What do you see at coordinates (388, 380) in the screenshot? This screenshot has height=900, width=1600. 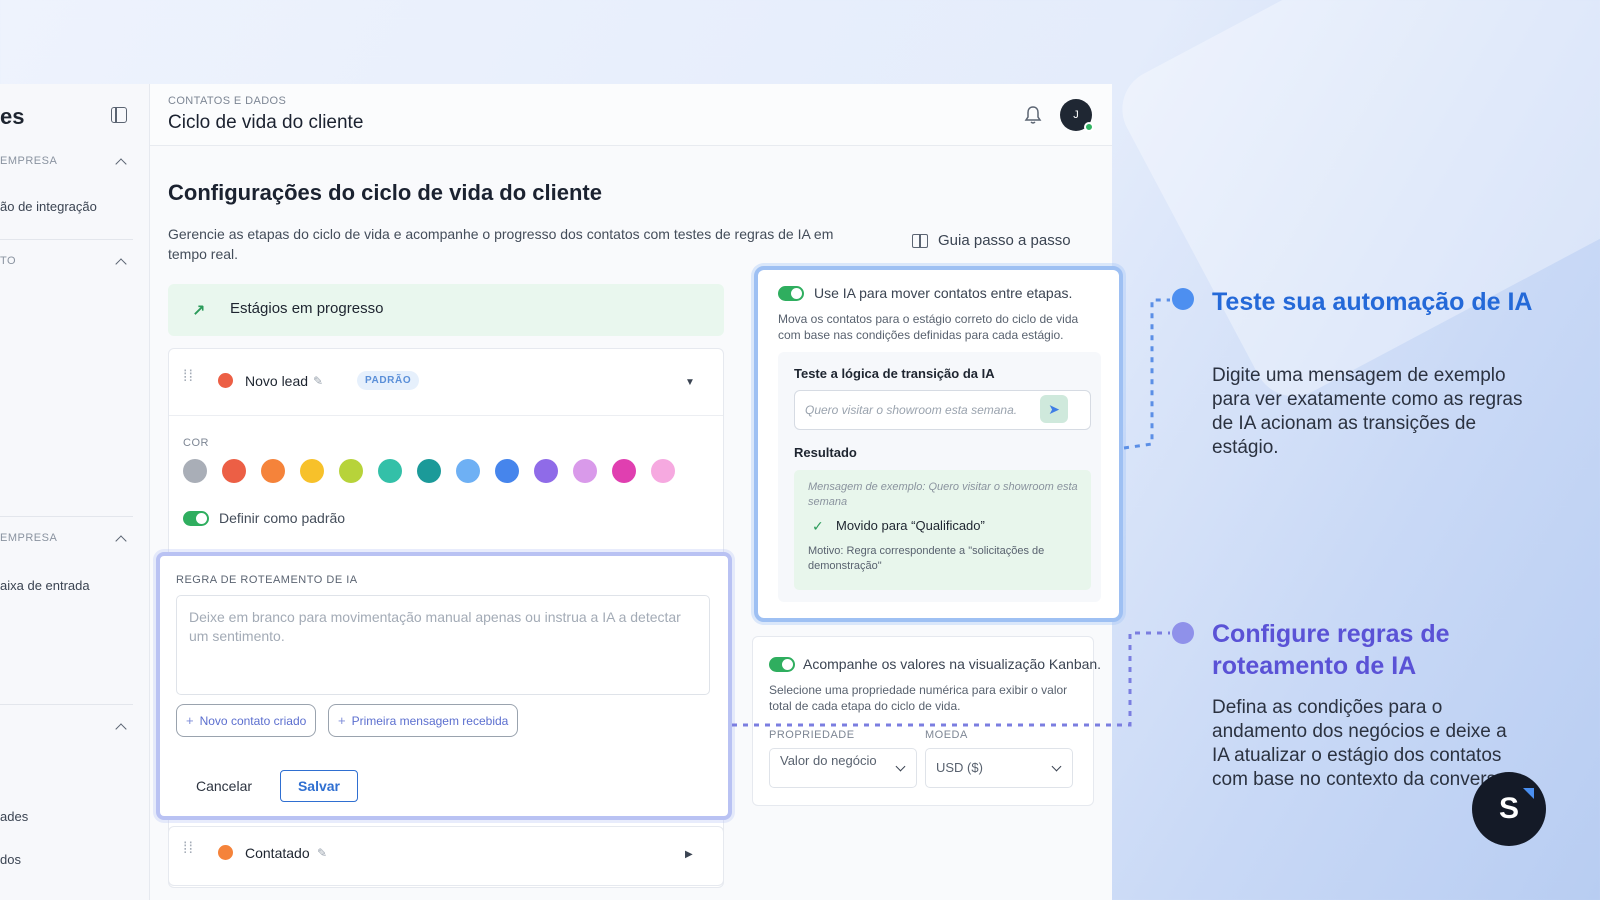 I see `default-badge: PADRÃO` at bounding box center [388, 380].